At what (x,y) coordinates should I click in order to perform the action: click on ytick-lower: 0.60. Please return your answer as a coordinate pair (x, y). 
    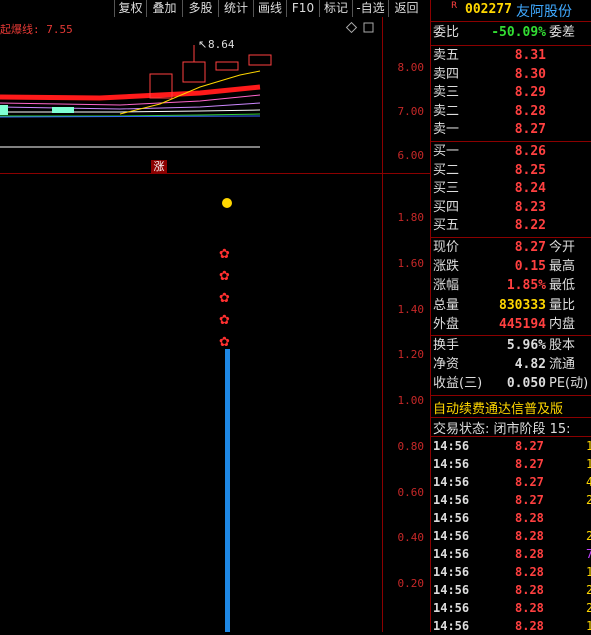
    Looking at the image, I should click on (411, 492).